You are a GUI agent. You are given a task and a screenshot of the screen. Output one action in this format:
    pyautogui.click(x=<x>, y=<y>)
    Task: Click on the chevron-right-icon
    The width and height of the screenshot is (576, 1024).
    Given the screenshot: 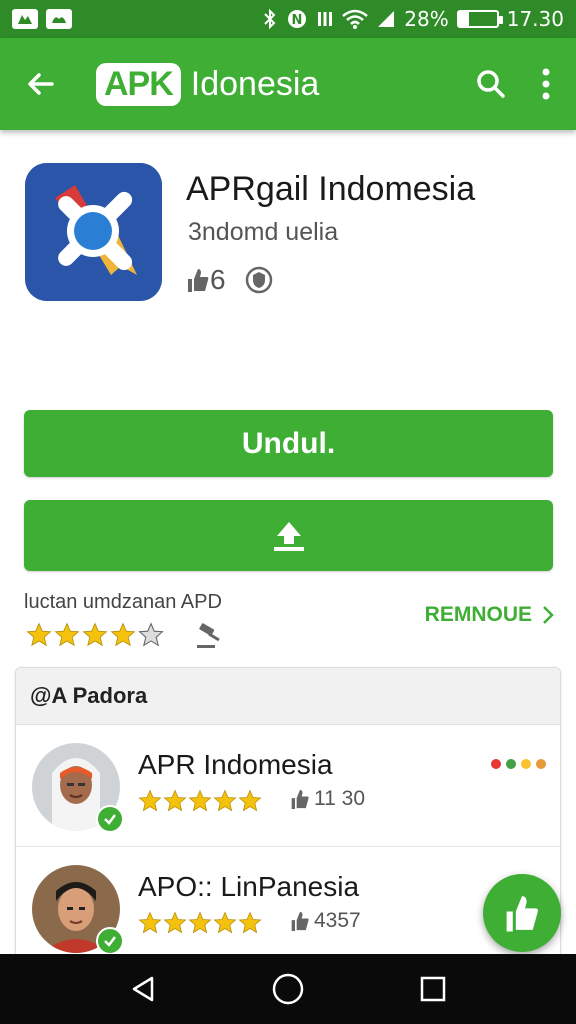 What is the action you would take?
    pyautogui.click(x=548, y=615)
    